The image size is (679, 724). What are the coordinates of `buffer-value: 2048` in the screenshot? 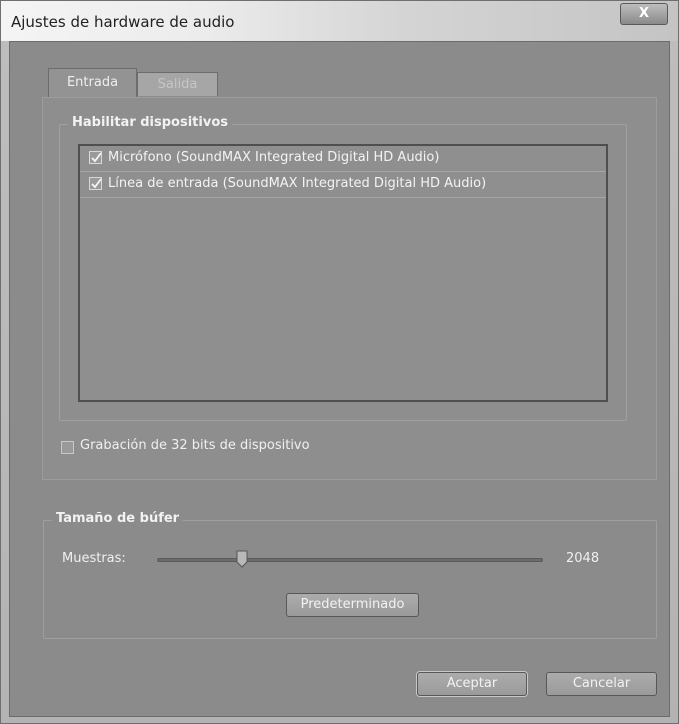 It's located at (583, 558).